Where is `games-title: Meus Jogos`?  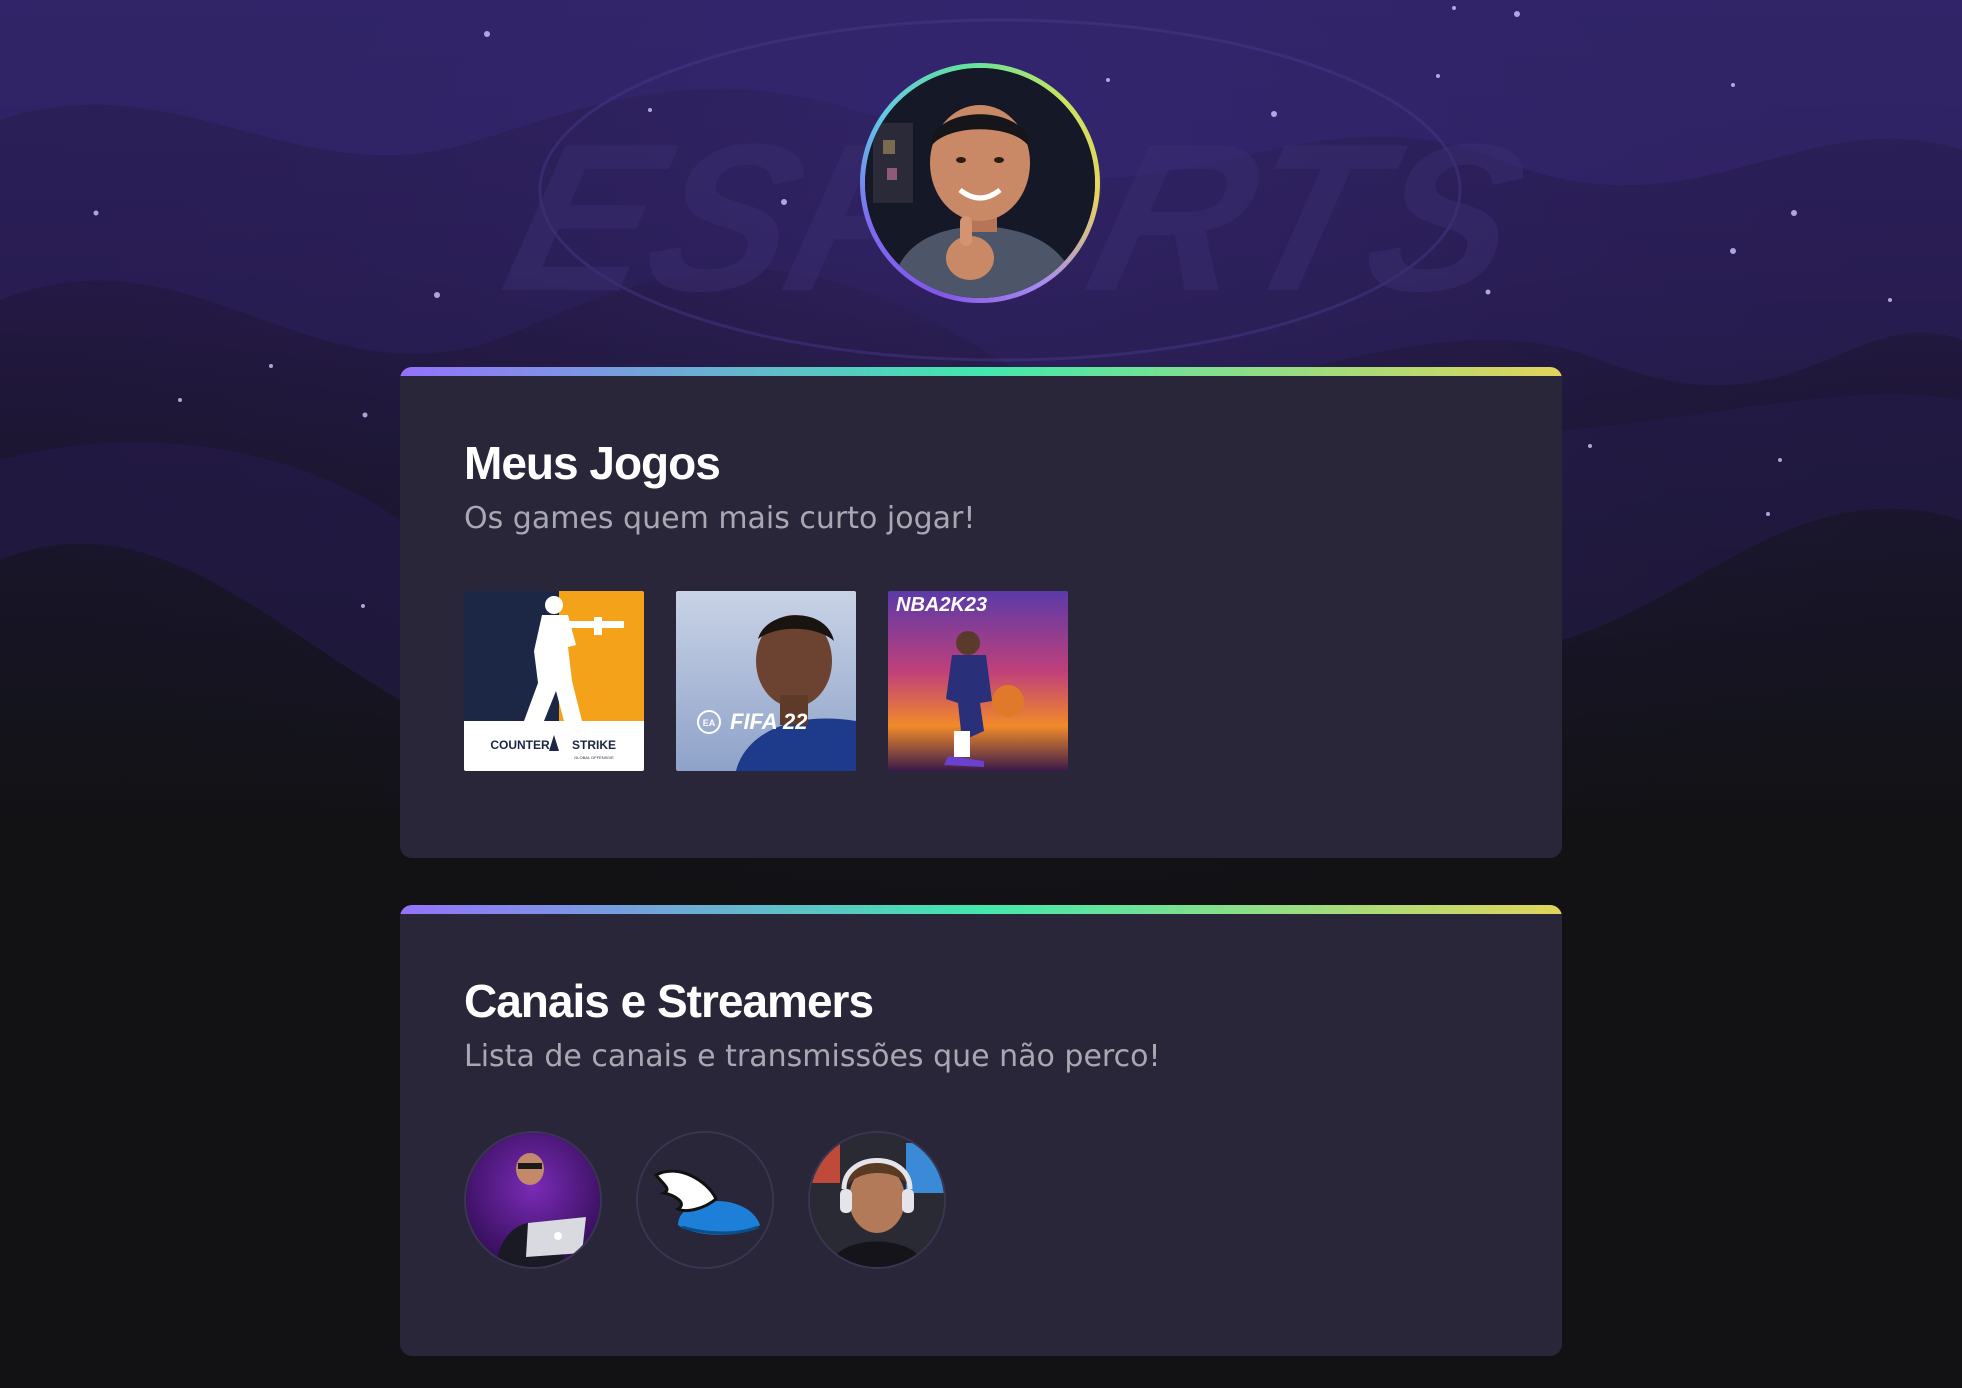 games-title: Meus Jogos is located at coordinates (592, 463).